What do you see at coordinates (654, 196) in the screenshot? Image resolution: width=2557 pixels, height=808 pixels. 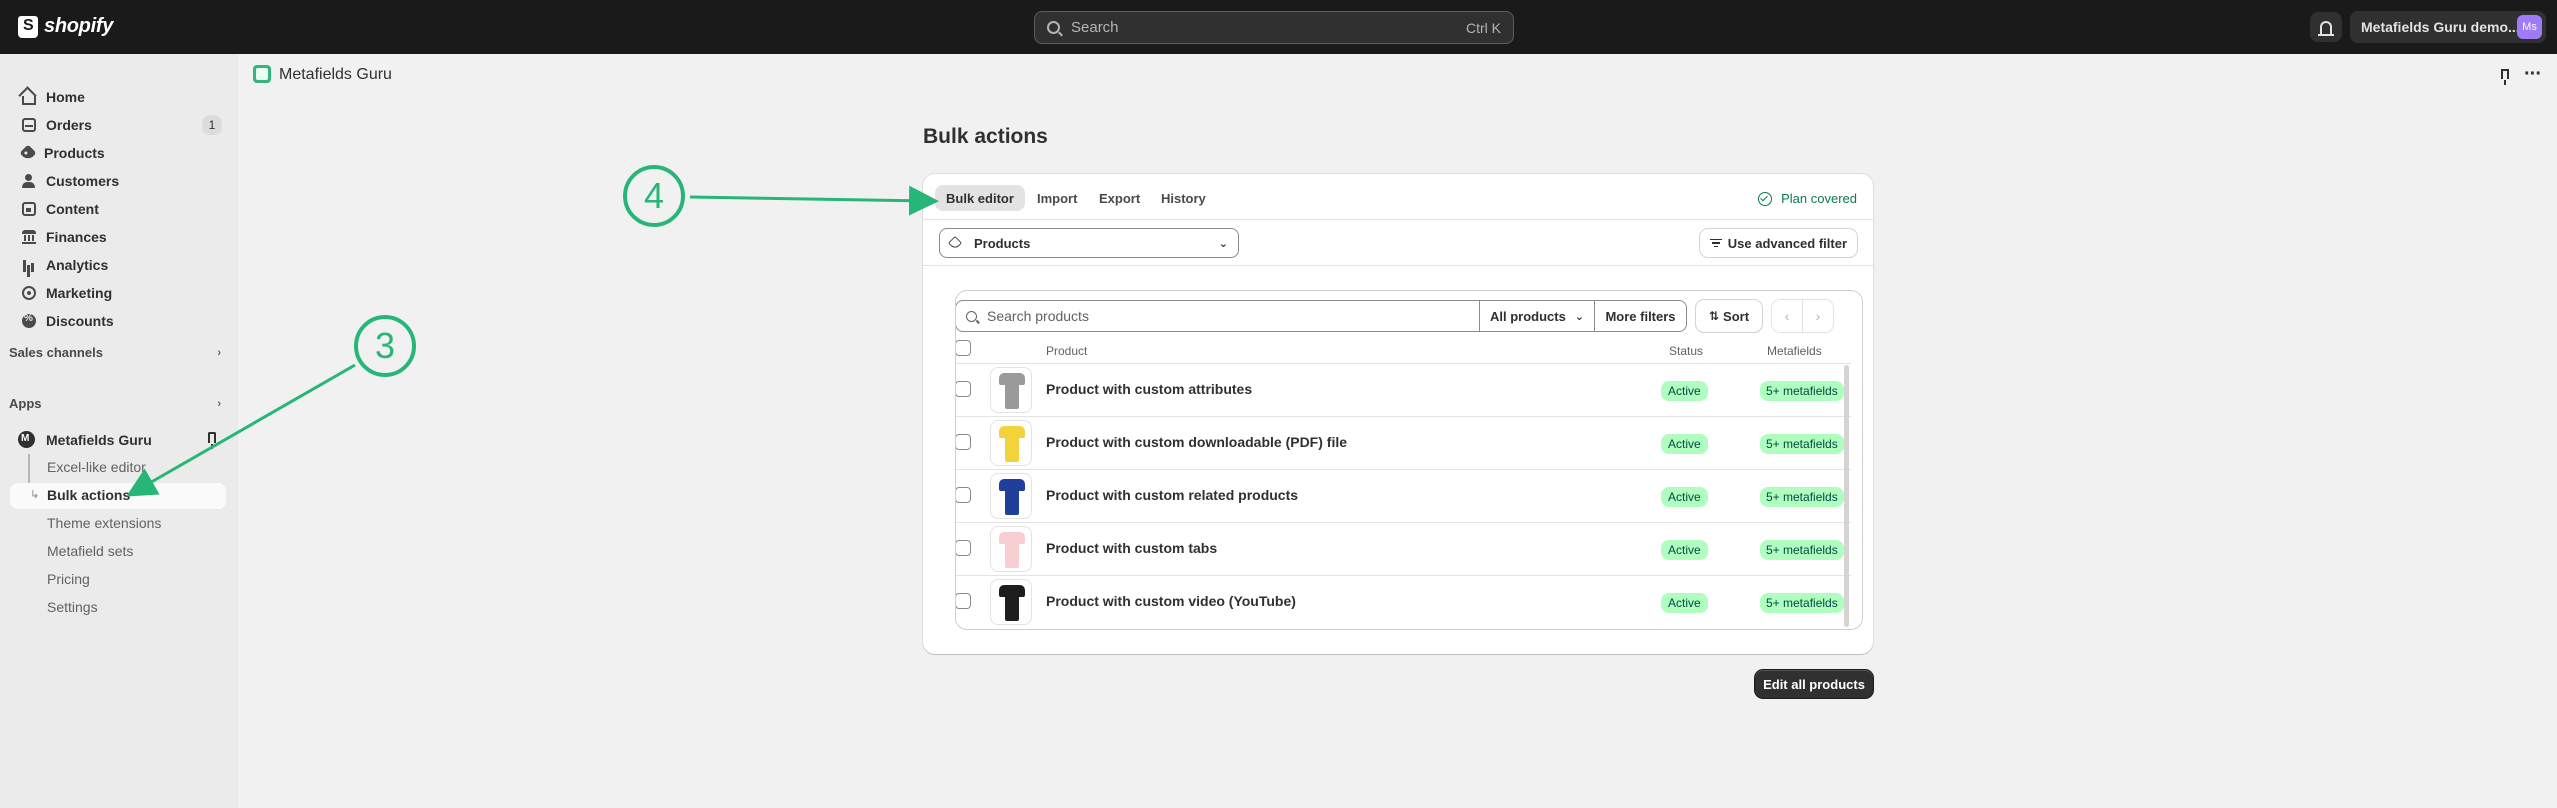 I see `step-4-marker: 4` at bounding box center [654, 196].